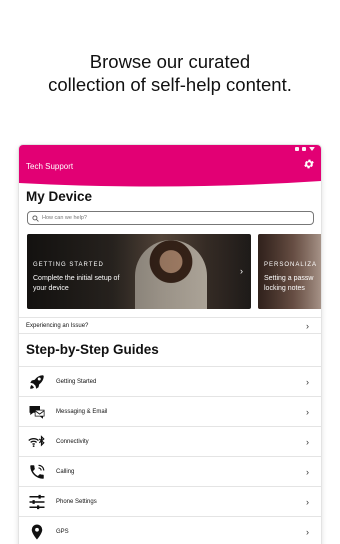  What do you see at coordinates (35, 218) in the screenshot?
I see `search-icon` at bounding box center [35, 218].